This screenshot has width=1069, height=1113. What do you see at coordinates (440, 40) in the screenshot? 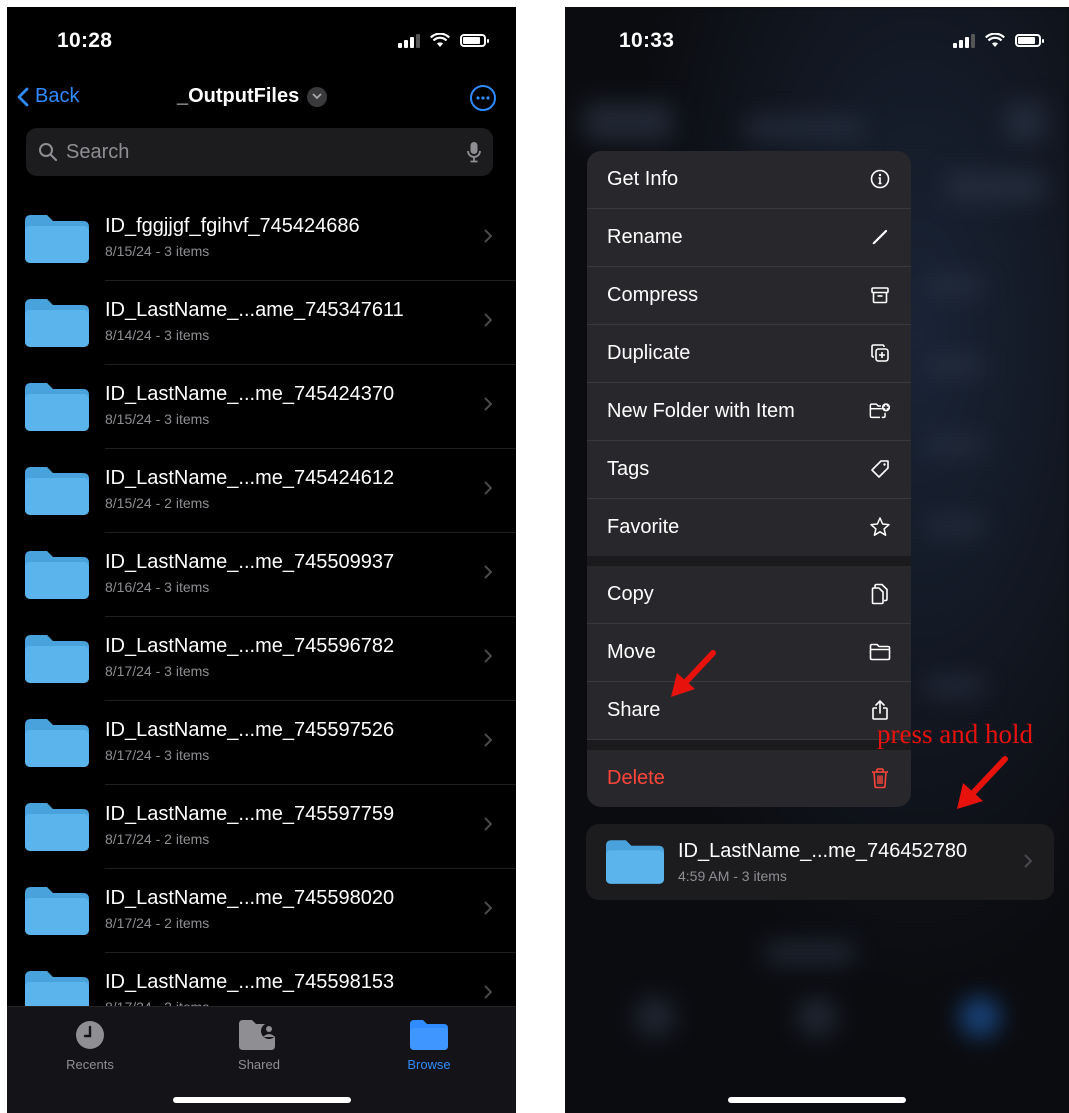
I see `wifi-icon` at bounding box center [440, 40].